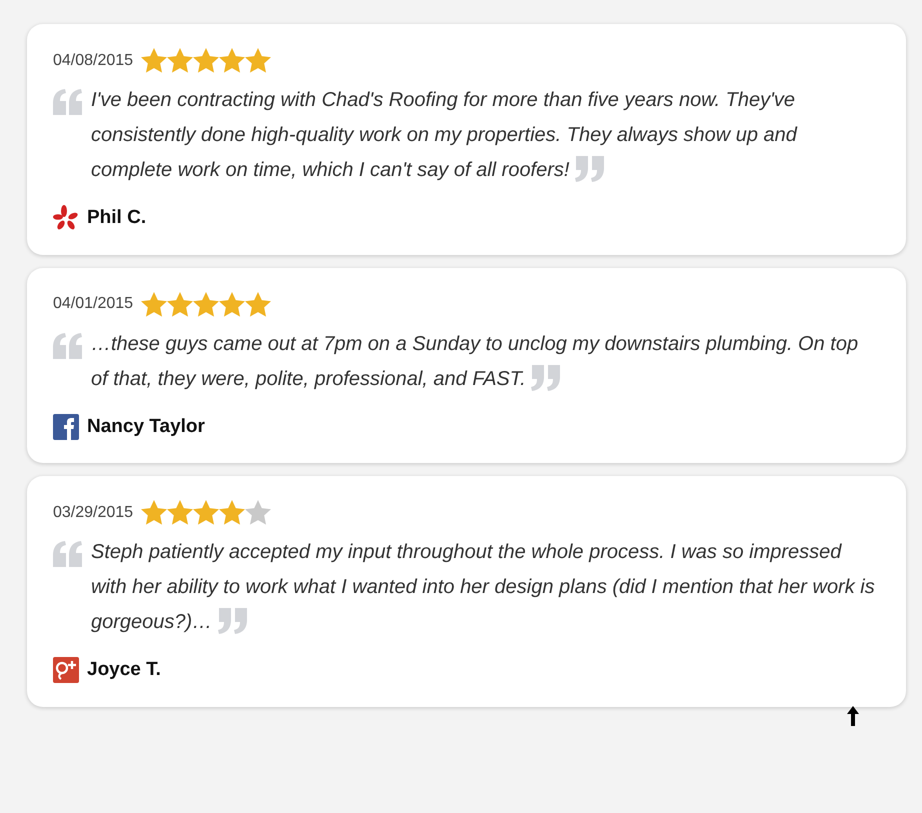 This screenshot has width=922, height=813. I want to click on burst-icon, so click(66, 218).